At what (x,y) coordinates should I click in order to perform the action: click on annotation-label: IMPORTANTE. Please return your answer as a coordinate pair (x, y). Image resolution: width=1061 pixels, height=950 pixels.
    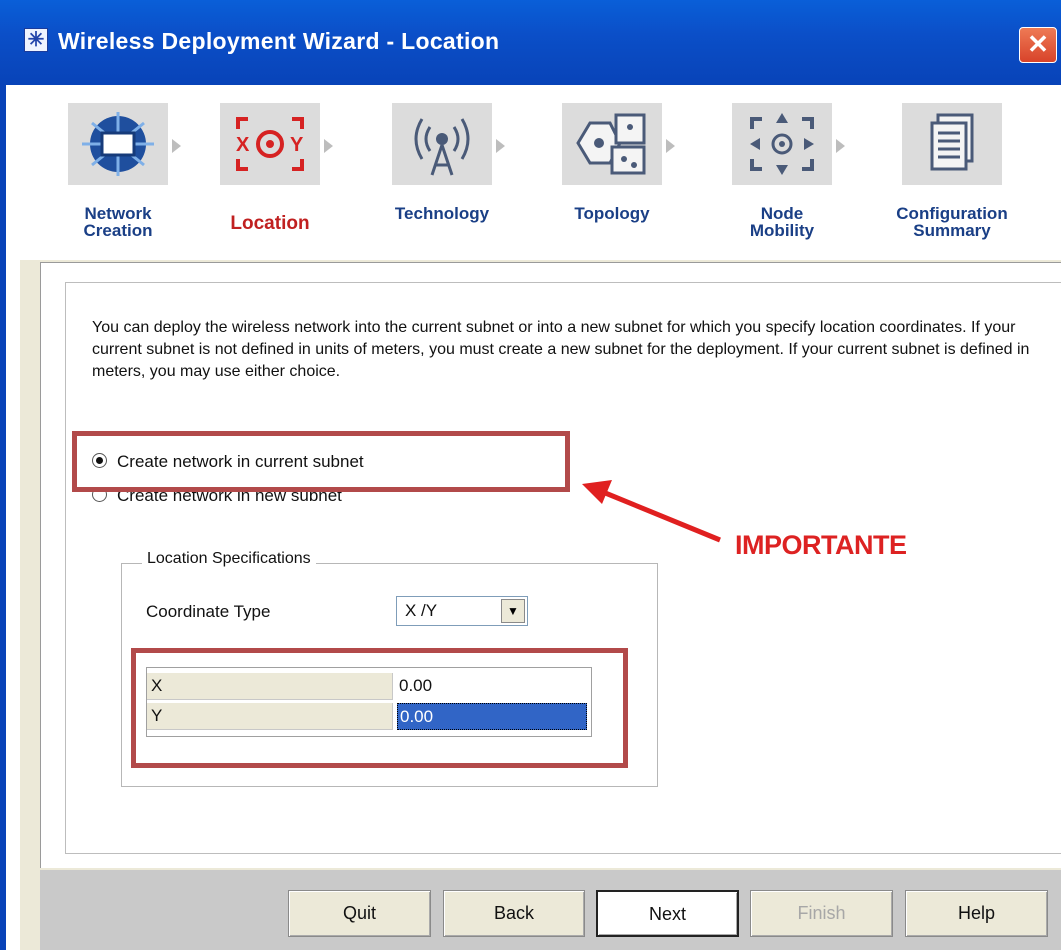
    Looking at the image, I should click on (821, 545).